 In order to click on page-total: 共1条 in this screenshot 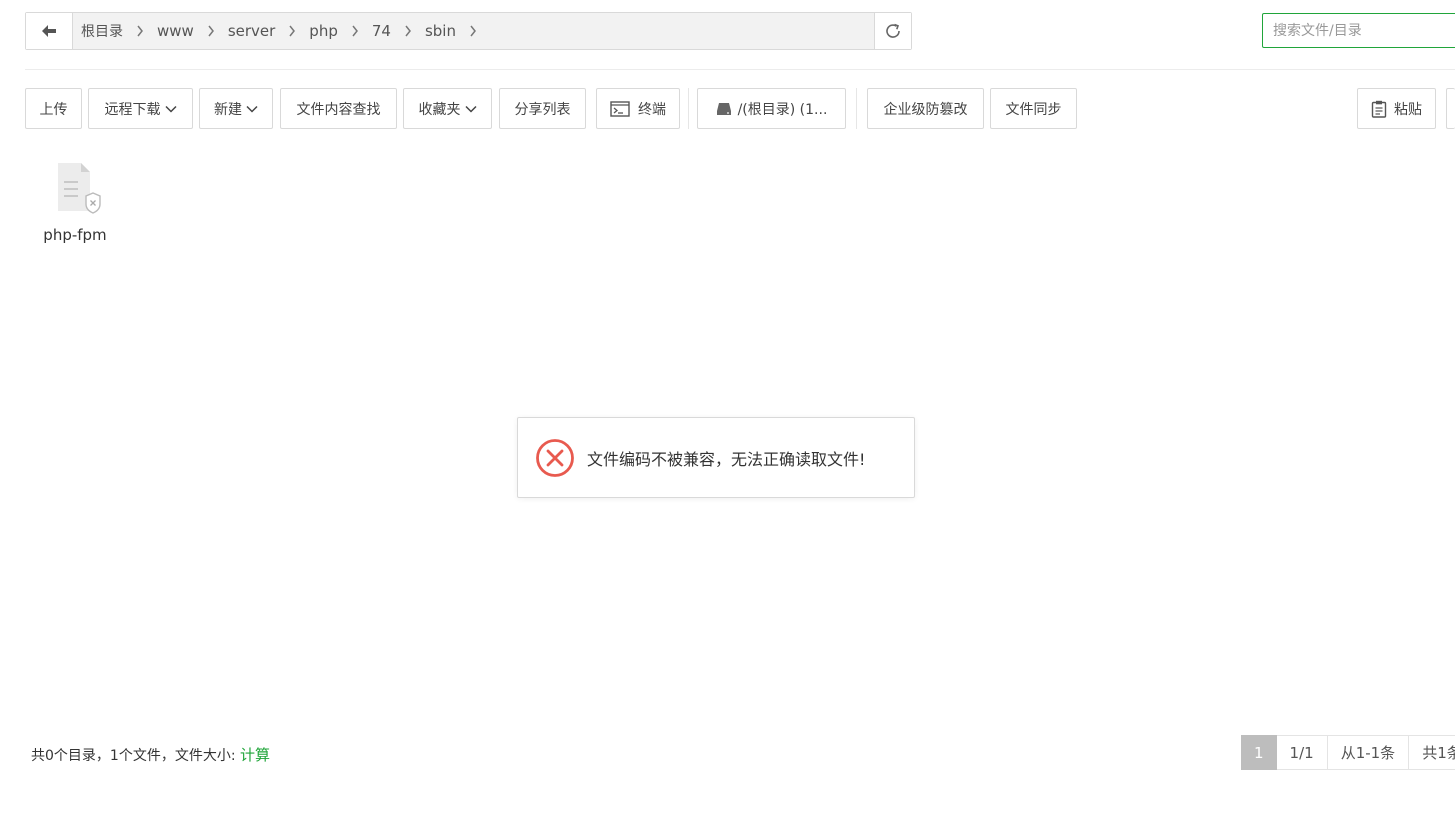, I will do `click(1432, 752)`.